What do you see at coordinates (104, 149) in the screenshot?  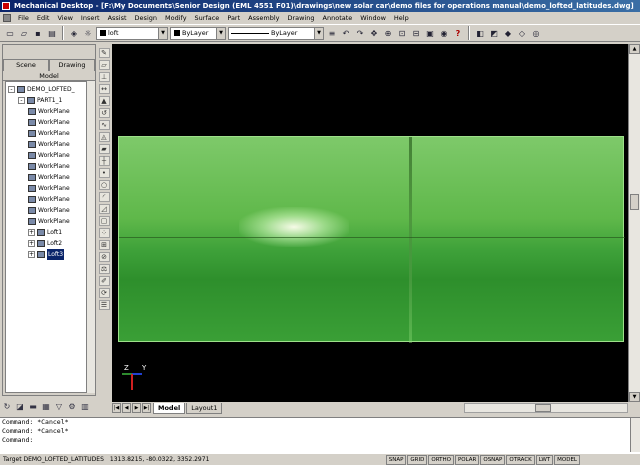 I see `workplane-icon: ▰` at bounding box center [104, 149].